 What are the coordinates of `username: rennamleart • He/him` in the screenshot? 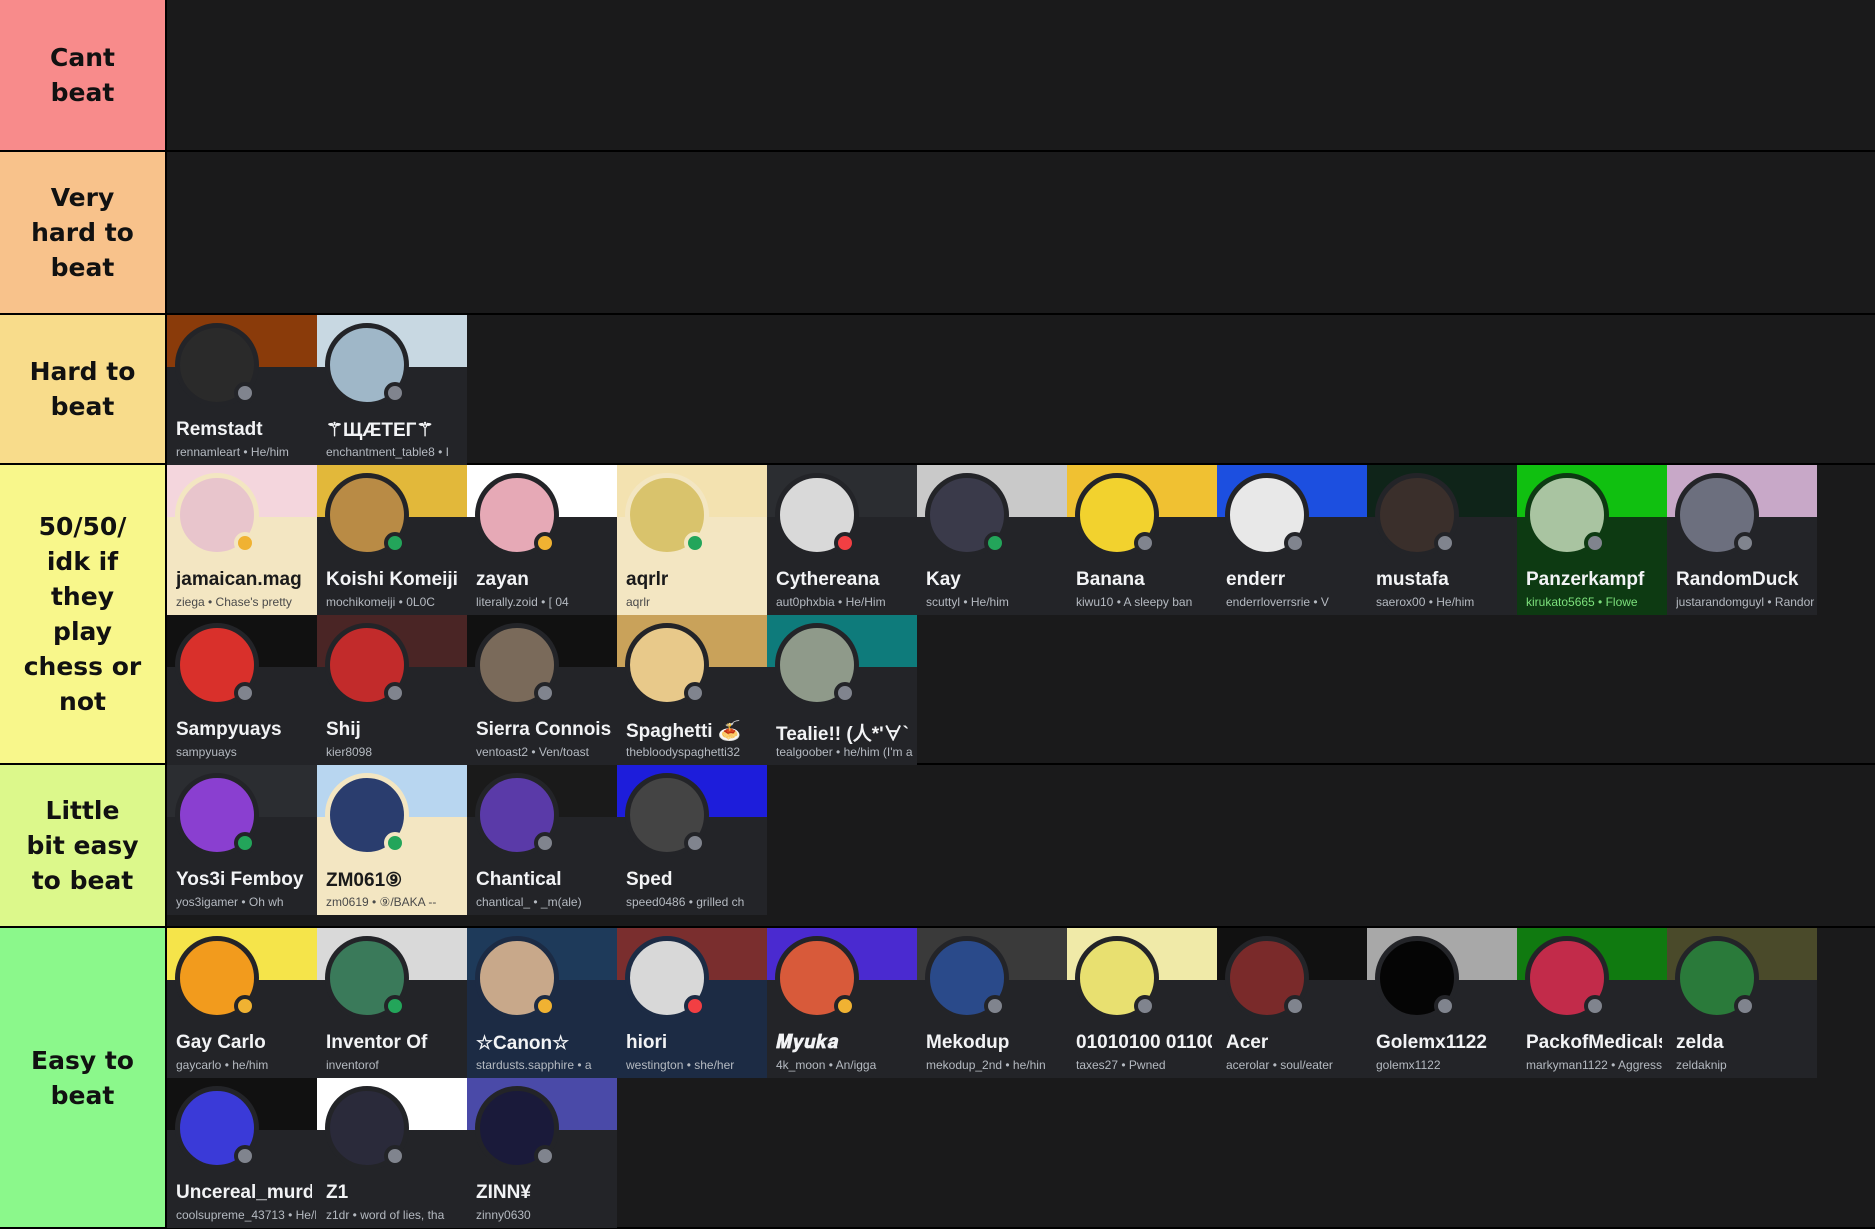 It's located at (232, 452).